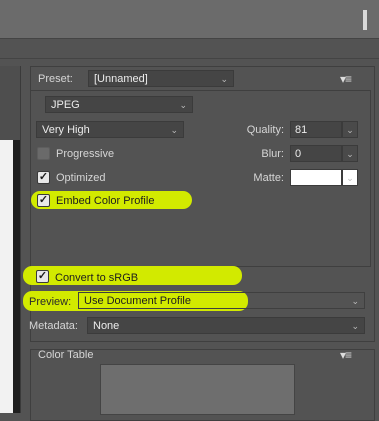 Image resolution: width=379 pixels, height=421 pixels. I want to click on matte-label: Matte:, so click(268, 178).